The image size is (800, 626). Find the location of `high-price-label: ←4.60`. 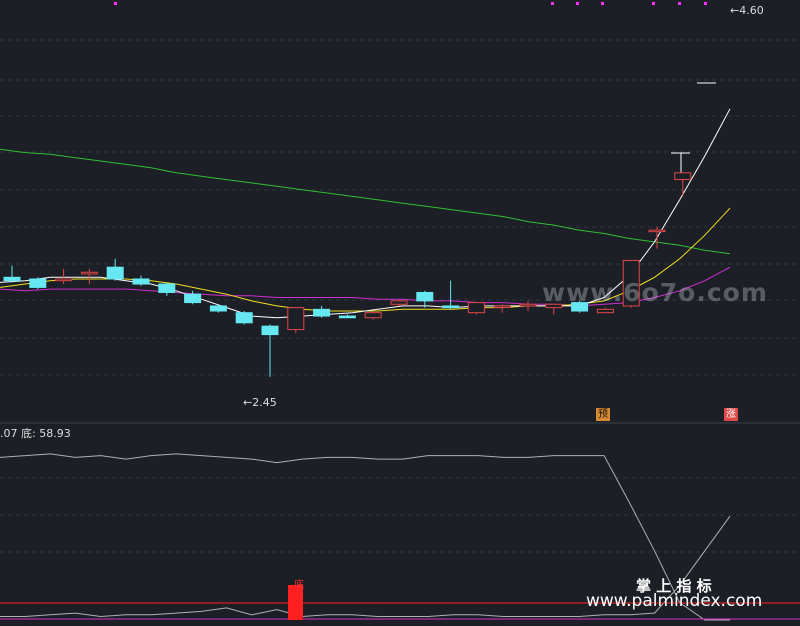

high-price-label: ←4.60 is located at coordinates (747, 10).